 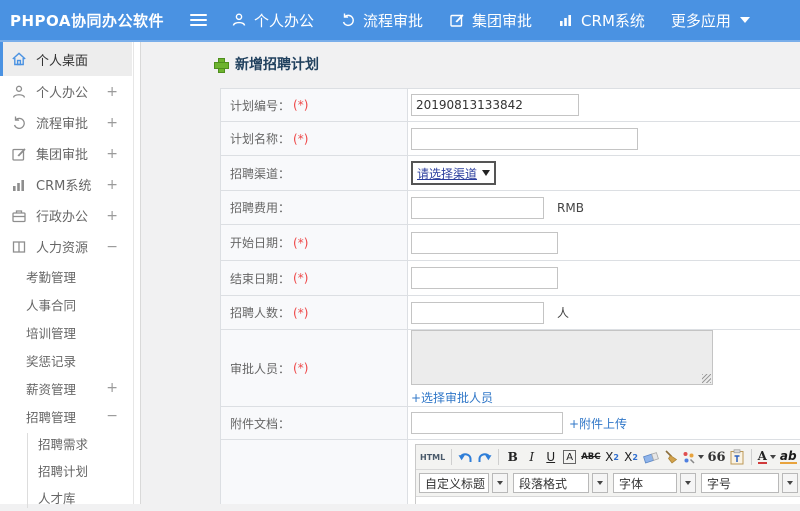 What do you see at coordinates (693, 457) in the screenshot?
I see `quick-format-icon` at bounding box center [693, 457].